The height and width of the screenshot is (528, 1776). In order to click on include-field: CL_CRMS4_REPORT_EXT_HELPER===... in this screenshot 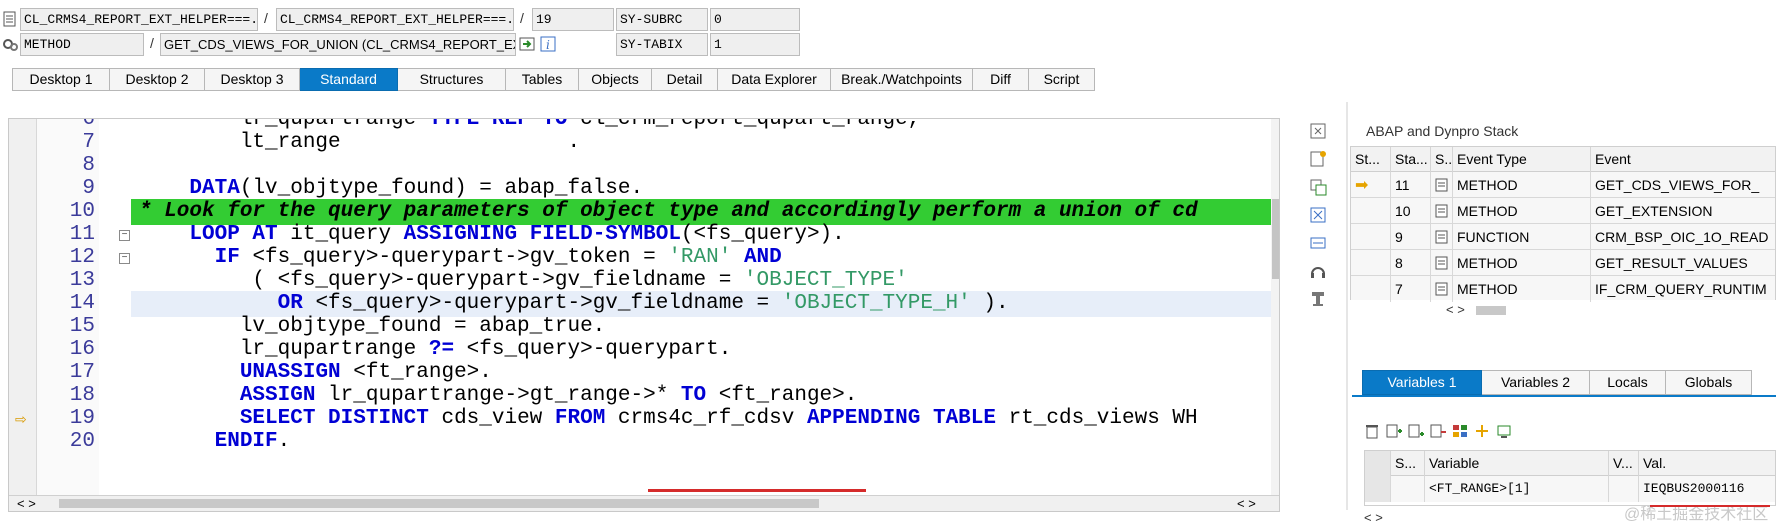, I will do `click(395, 19)`.